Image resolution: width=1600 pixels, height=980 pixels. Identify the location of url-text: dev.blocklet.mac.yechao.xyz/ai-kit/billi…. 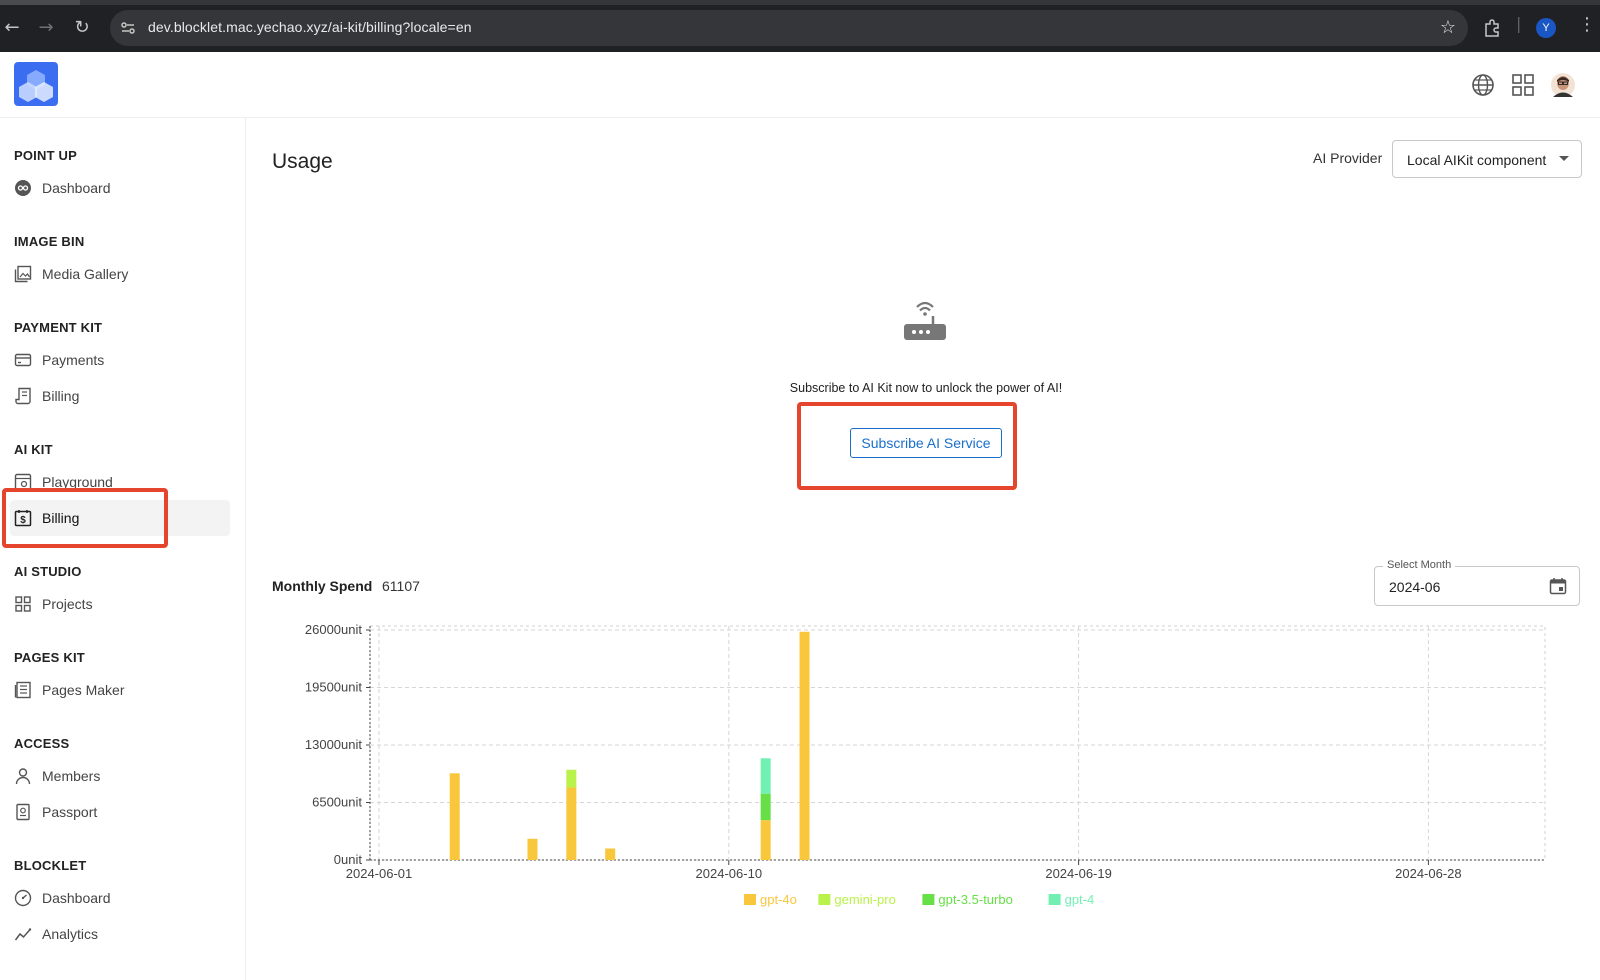
(310, 27).